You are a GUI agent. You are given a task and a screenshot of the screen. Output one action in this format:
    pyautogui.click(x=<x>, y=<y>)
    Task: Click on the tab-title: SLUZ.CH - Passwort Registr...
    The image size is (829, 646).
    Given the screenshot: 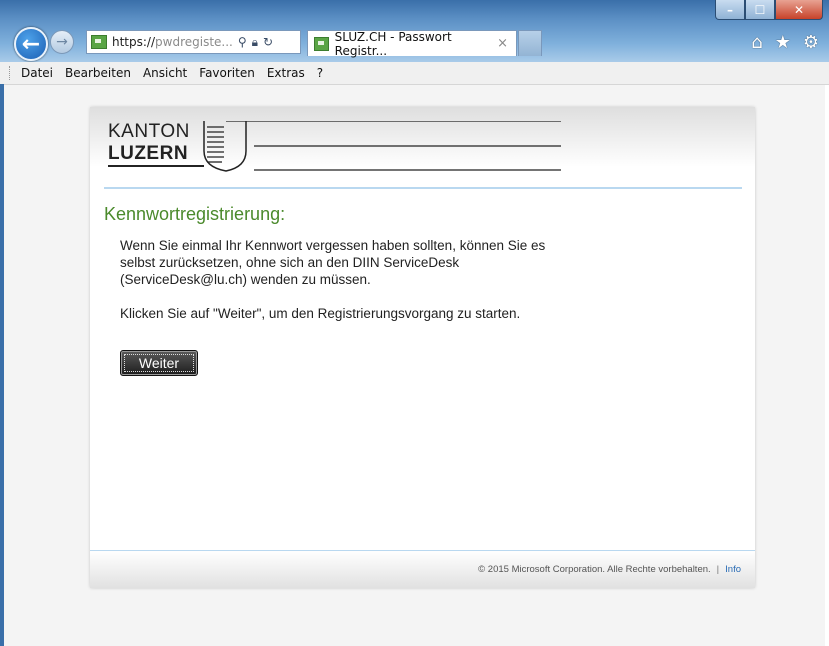 What is the action you would take?
    pyautogui.click(x=393, y=43)
    